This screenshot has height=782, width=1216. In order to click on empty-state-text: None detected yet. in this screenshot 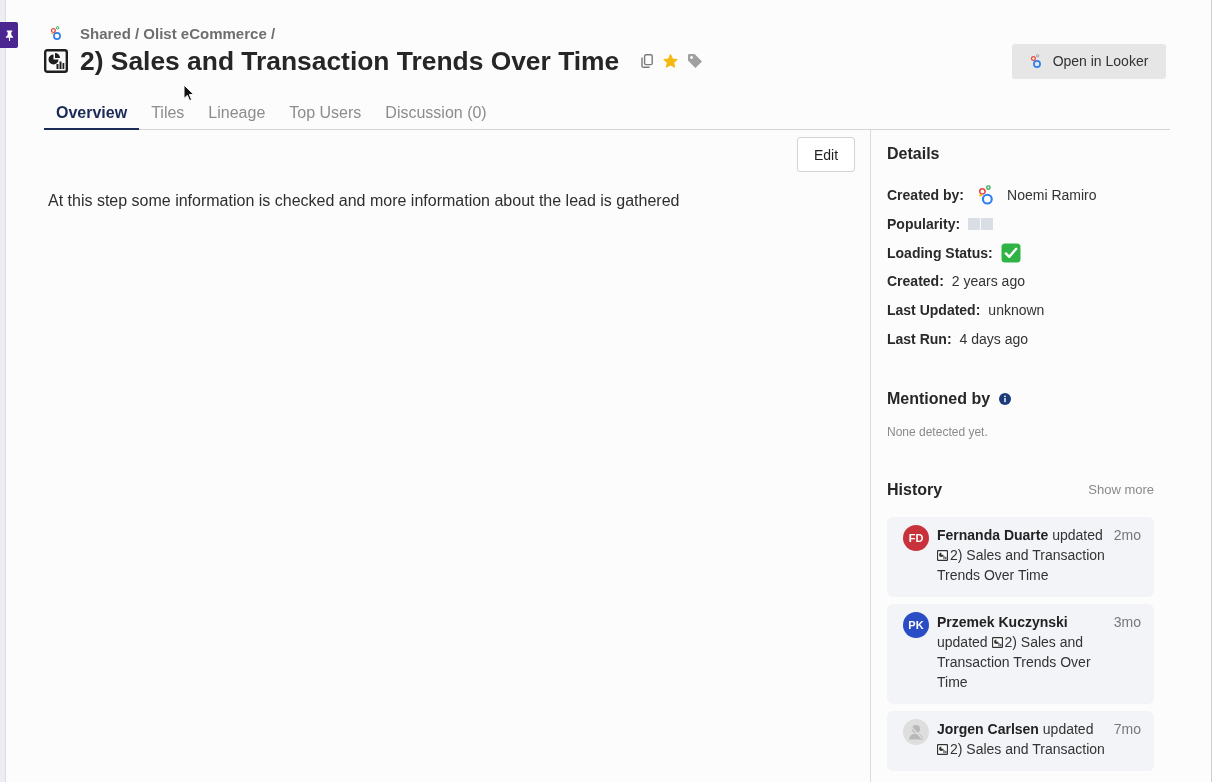, I will do `click(937, 431)`.